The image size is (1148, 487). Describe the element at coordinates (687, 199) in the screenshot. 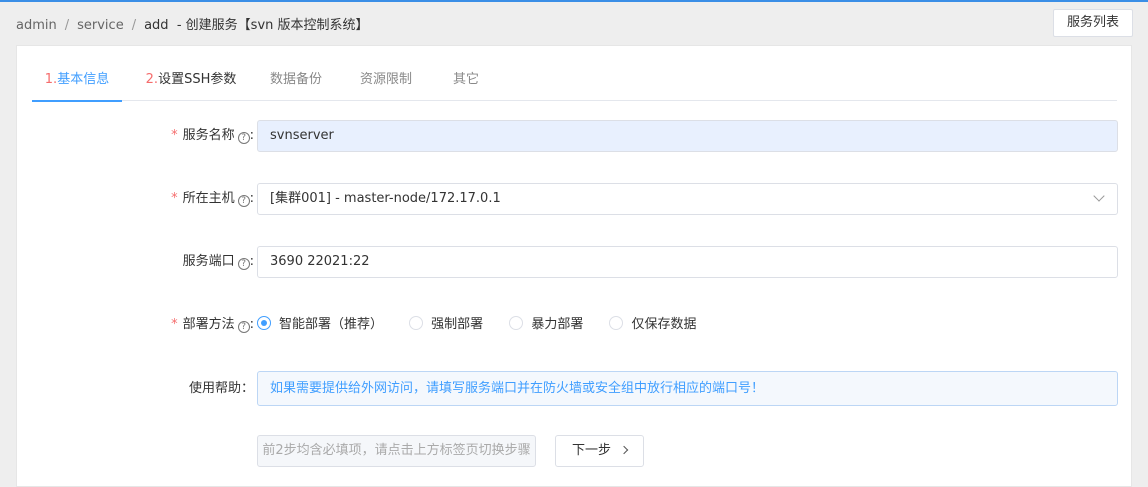

I see `host-select: [集群001] - master-node/172.17.0.1` at that location.